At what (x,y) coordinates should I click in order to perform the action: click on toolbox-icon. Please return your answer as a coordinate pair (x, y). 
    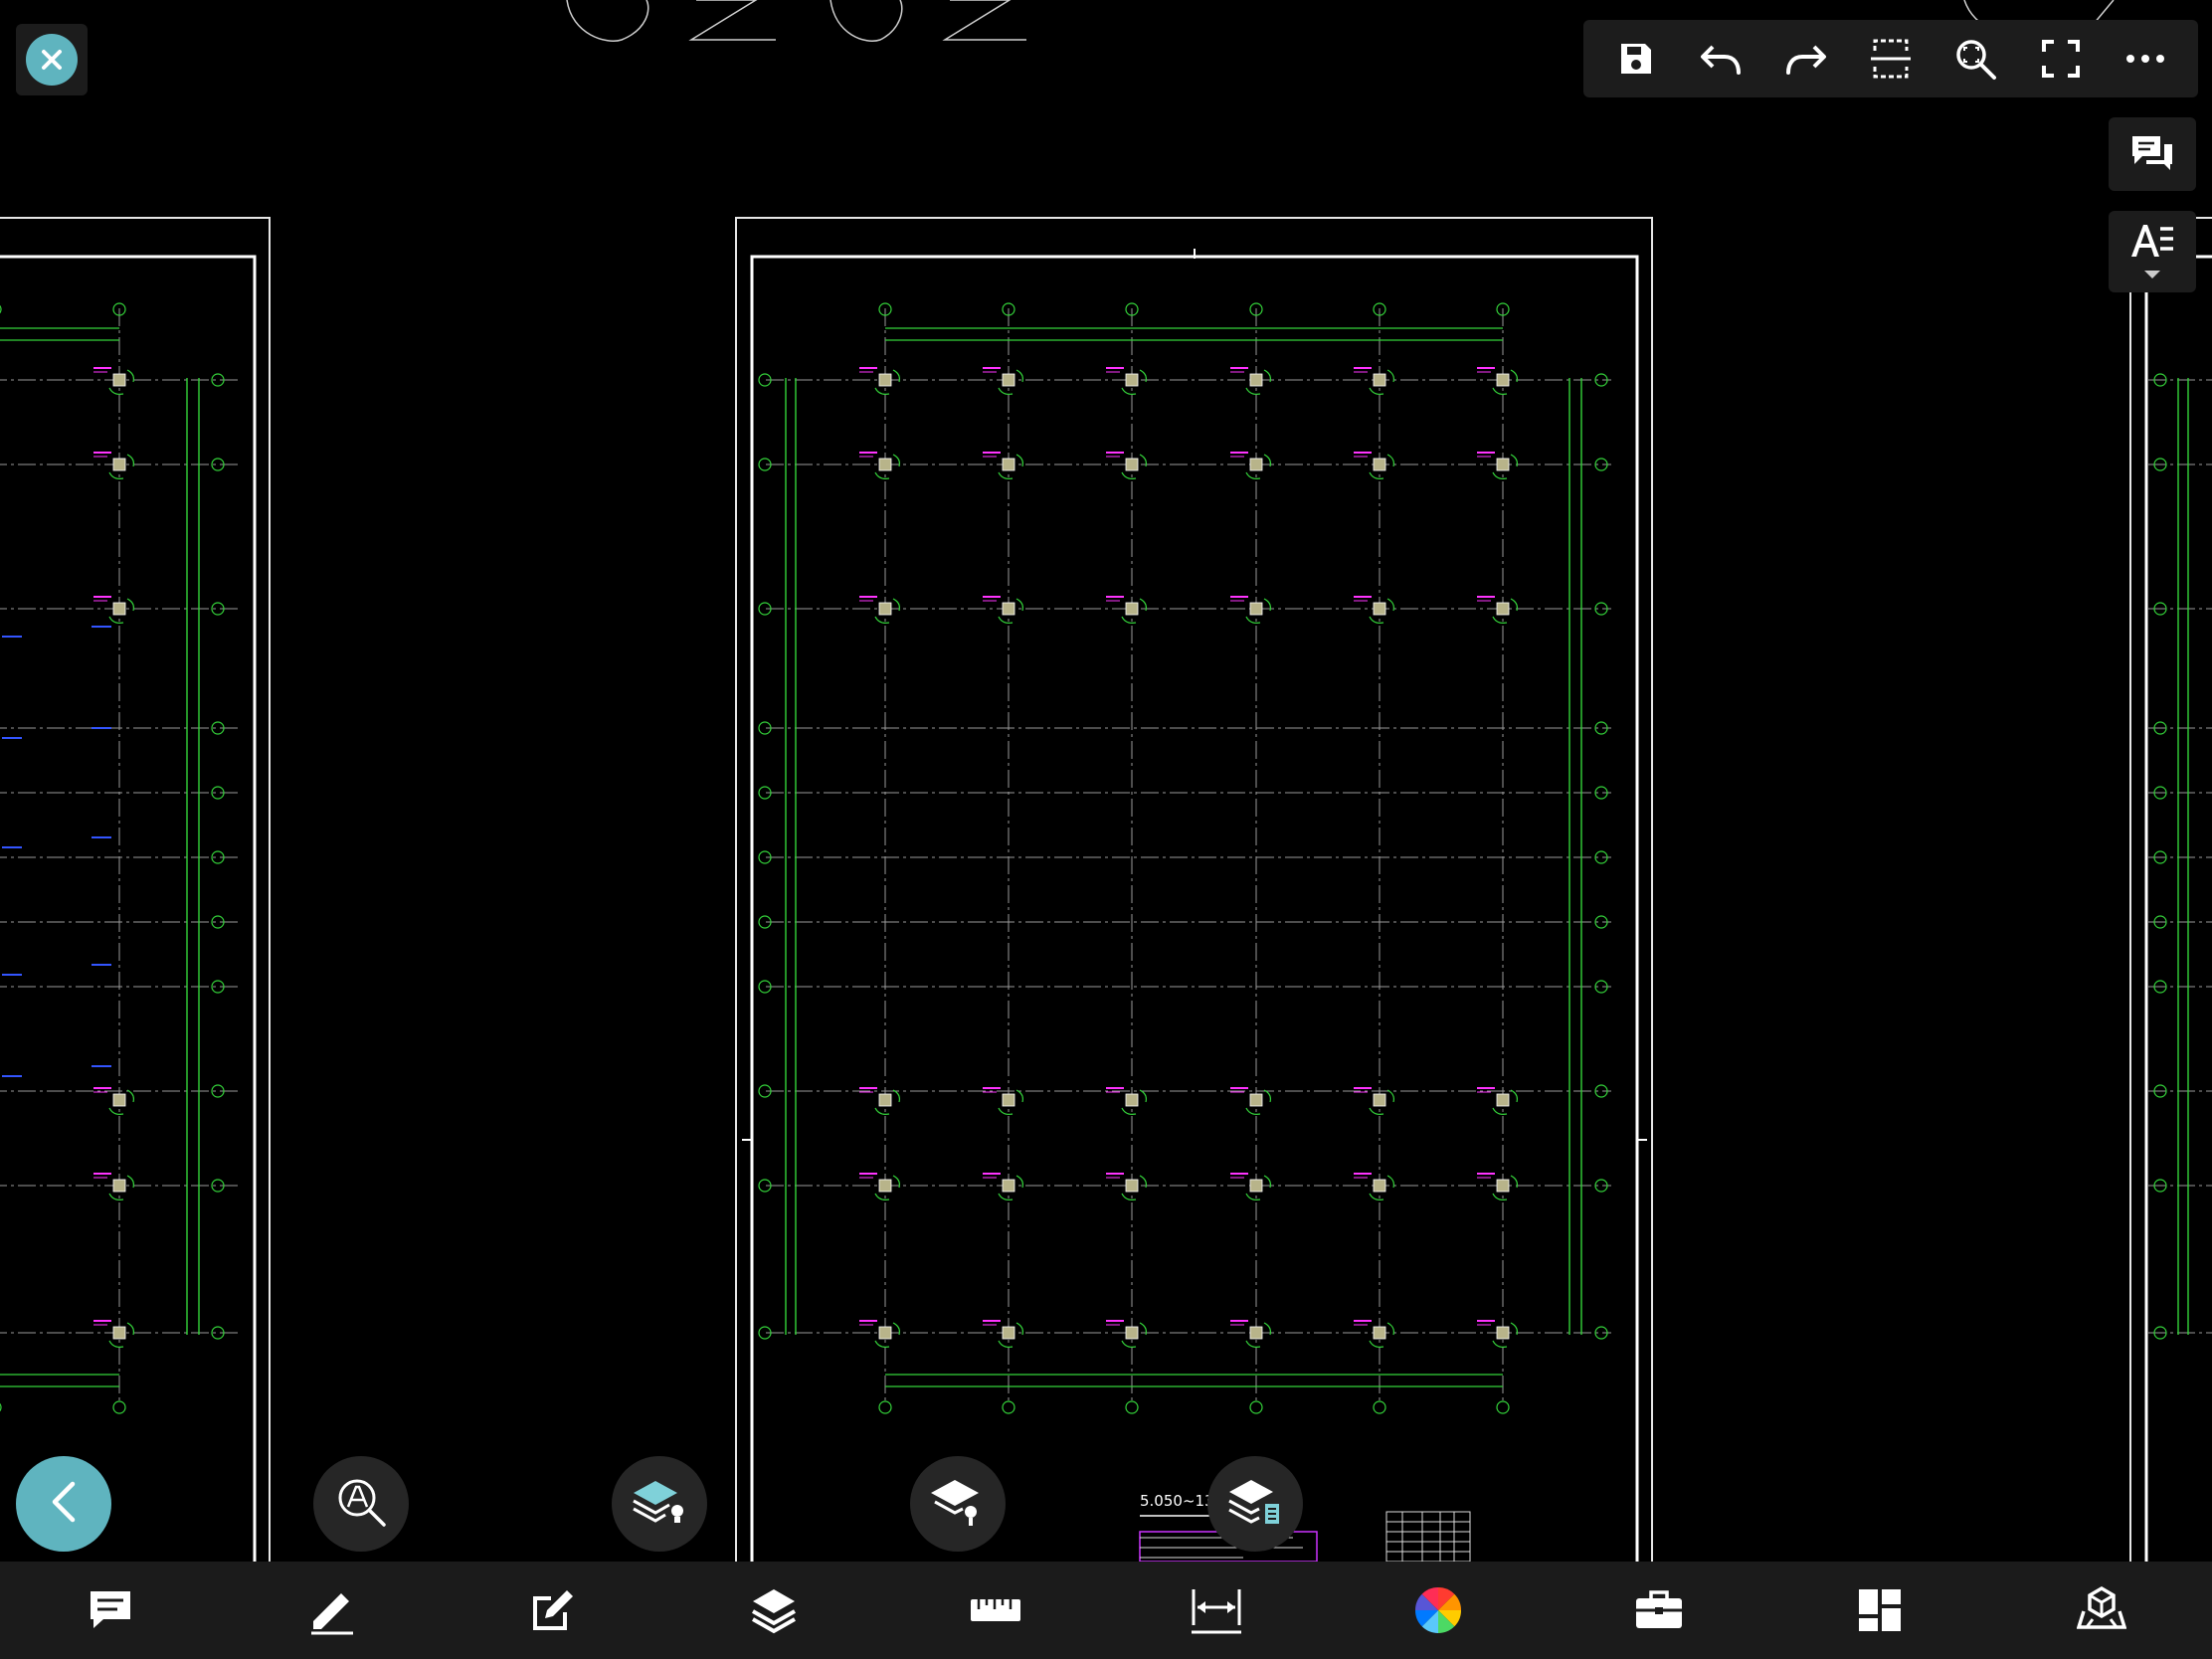
    Looking at the image, I should click on (1659, 1610).